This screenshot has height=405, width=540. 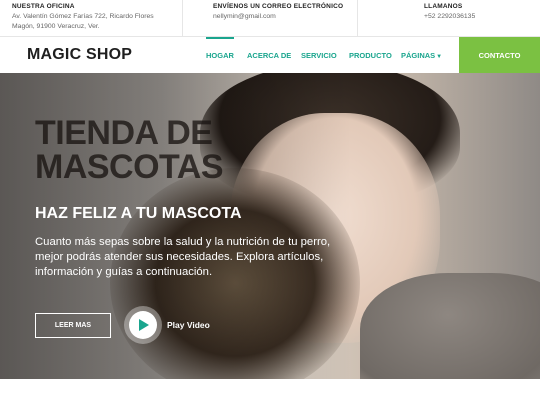 What do you see at coordinates (124, 133) in the screenshot?
I see `hero-big-title-line1: TIENDA DE` at bounding box center [124, 133].